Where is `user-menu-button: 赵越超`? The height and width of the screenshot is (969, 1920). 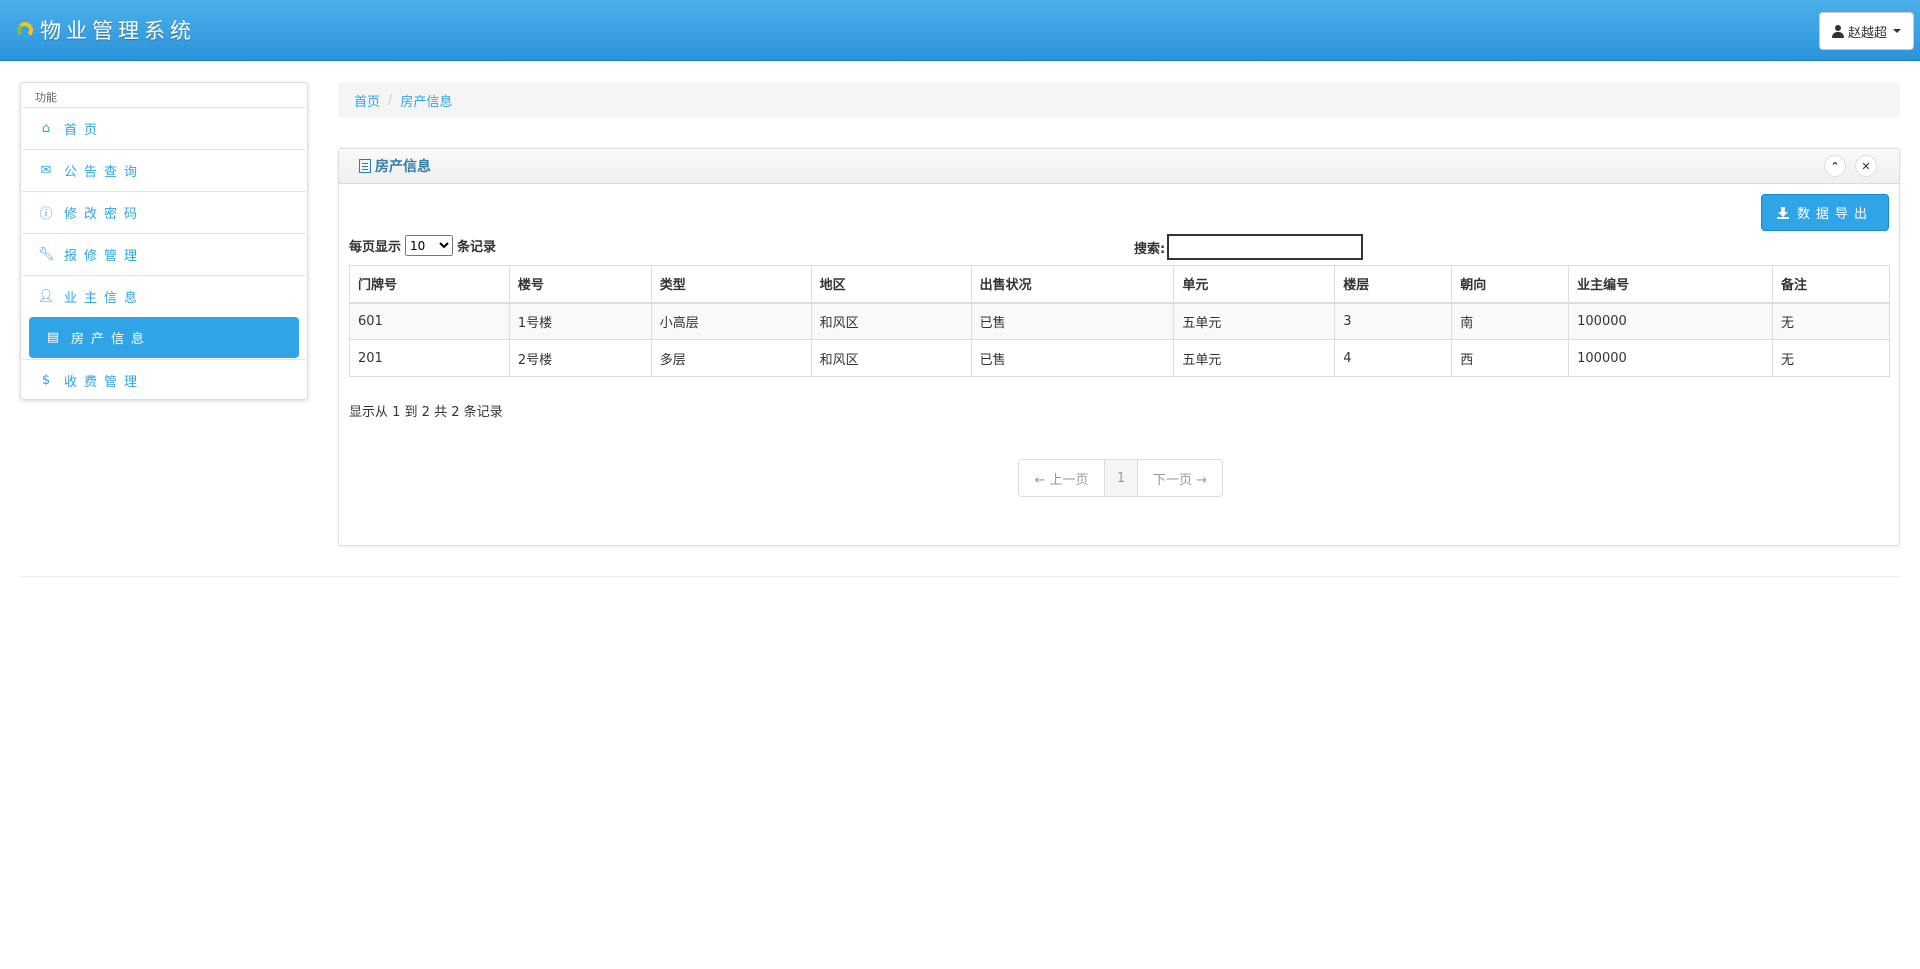 user-menu-button: 赵越超 is located at coordinates (1866, 31).